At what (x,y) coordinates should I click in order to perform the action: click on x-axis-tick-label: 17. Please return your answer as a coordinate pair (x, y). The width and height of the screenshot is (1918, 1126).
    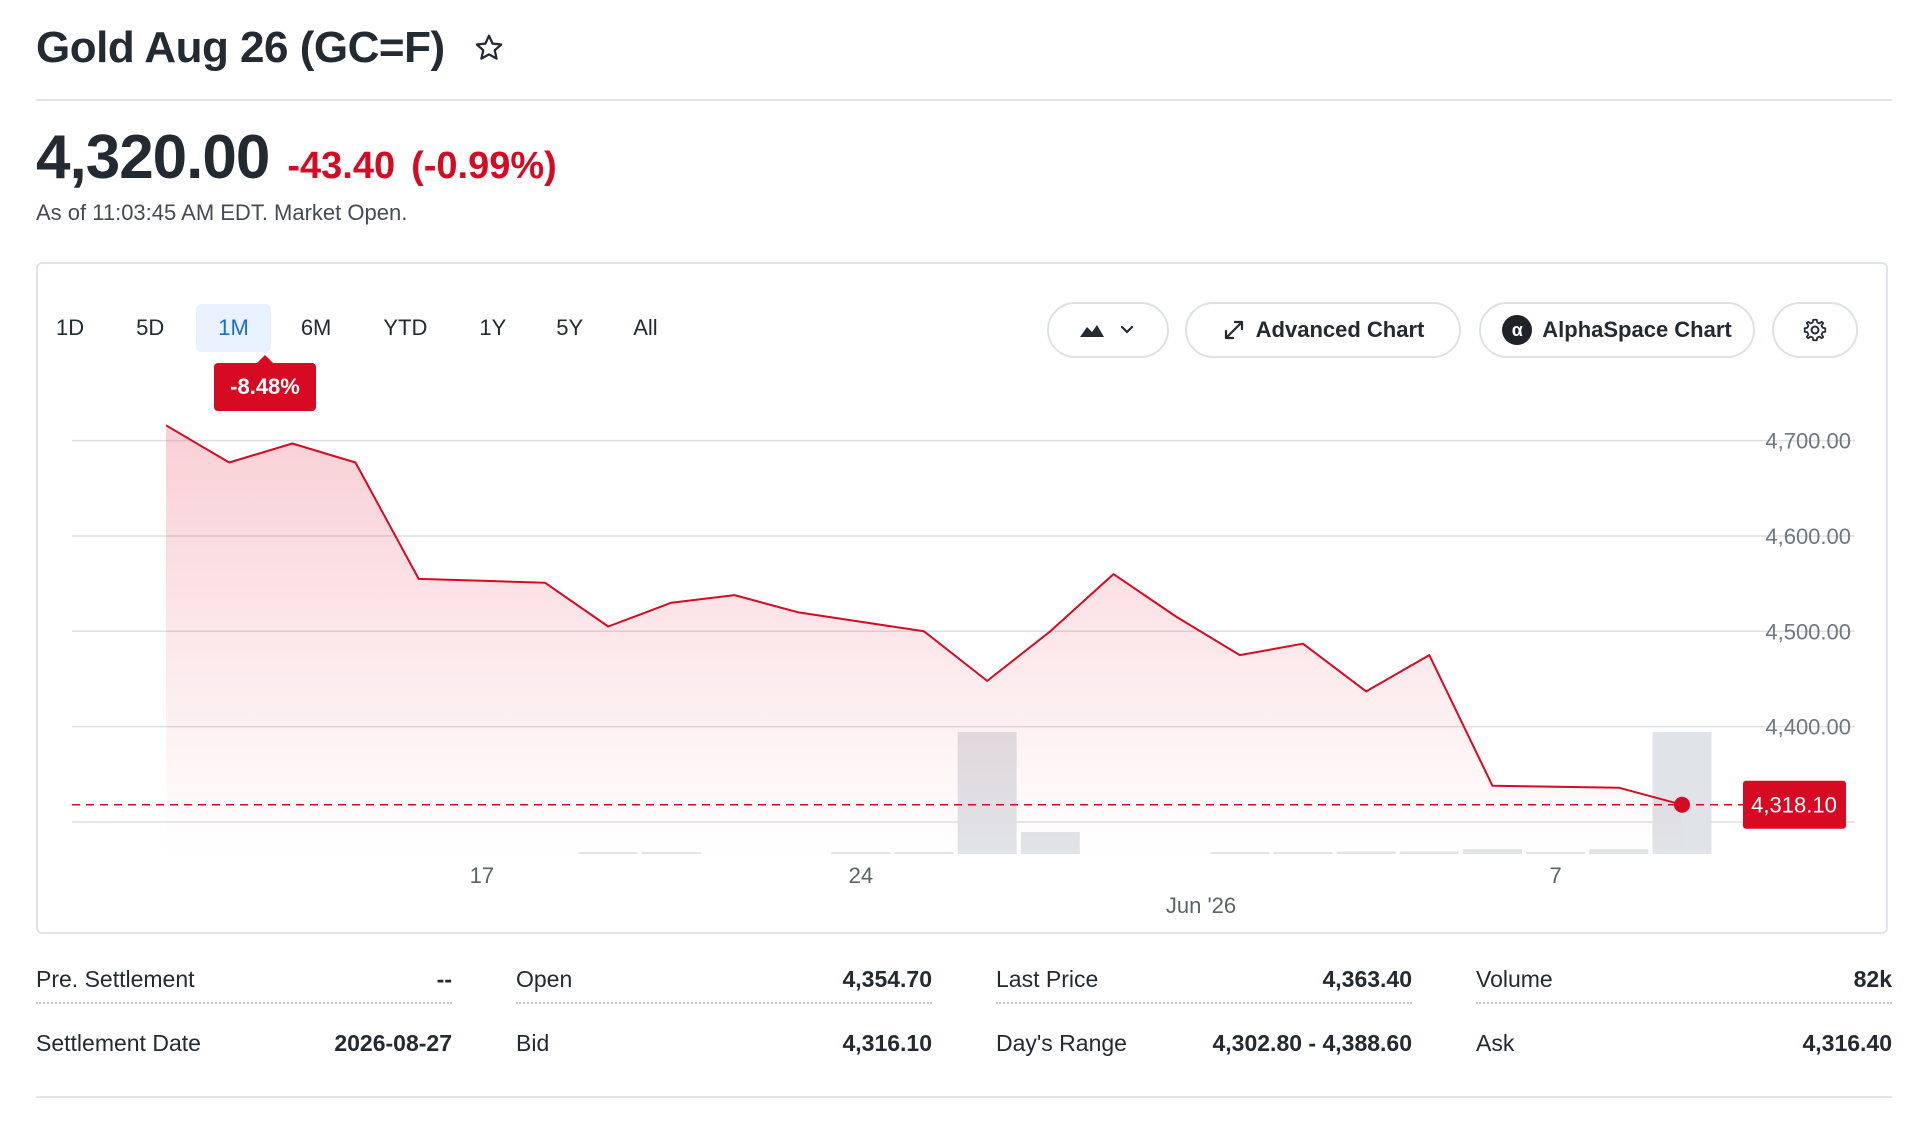
    Looking at the image, I should click on (482, 875).